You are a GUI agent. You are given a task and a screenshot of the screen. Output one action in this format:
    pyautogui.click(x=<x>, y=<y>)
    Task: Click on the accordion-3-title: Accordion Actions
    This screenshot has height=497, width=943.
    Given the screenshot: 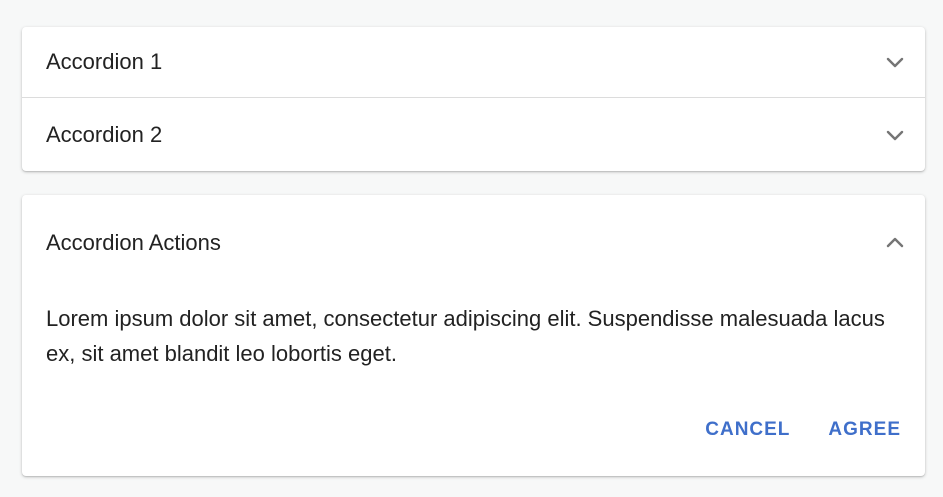 What is the action you would take?
    pyautogui.click(x=133, y=242)
    